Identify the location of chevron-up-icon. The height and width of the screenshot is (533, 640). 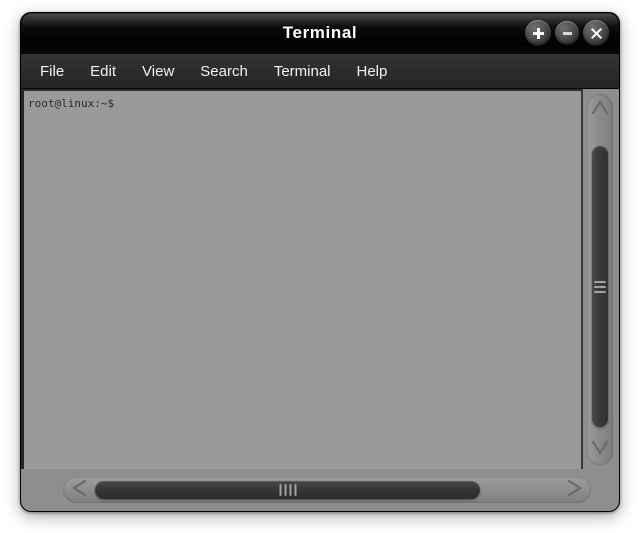
(600, 109).